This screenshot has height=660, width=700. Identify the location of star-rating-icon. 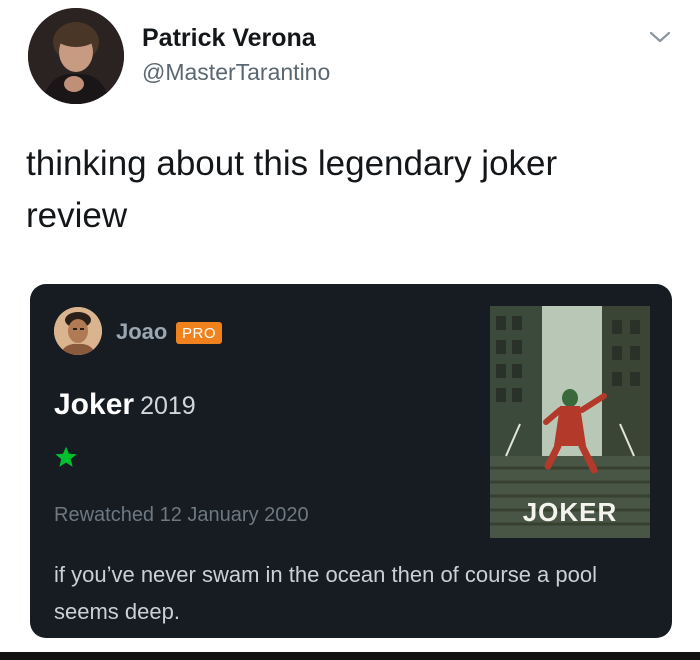
(66, 456).